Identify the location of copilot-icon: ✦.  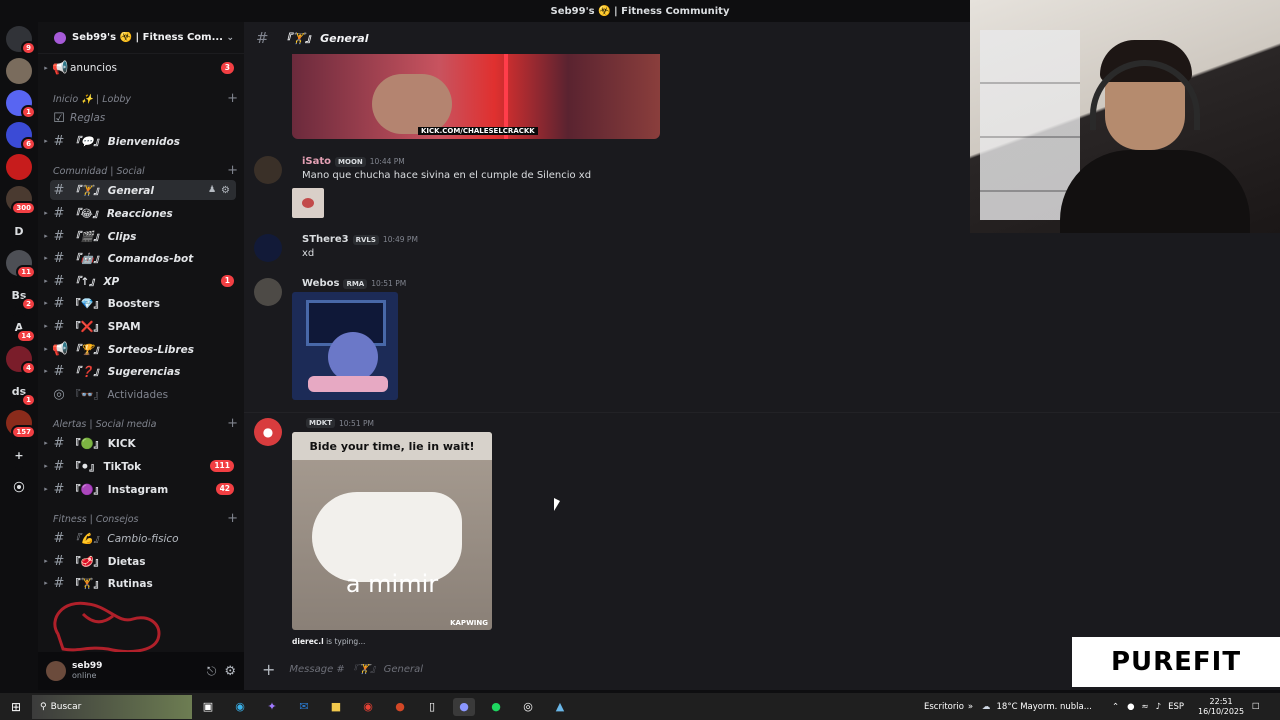
(272, 707).